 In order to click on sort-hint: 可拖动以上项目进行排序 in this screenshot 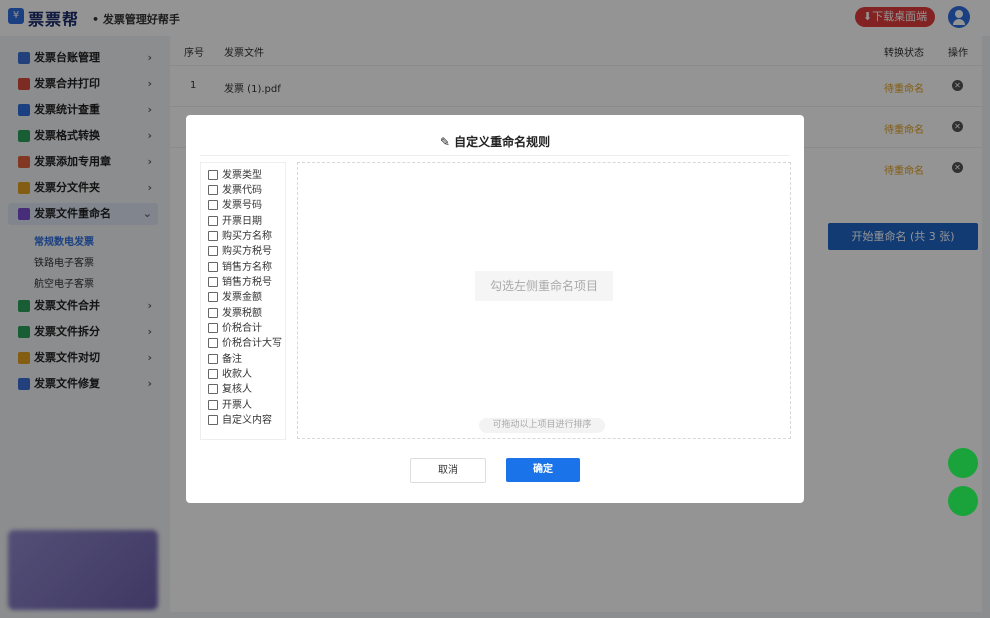, I will do `click(542, 425)`.